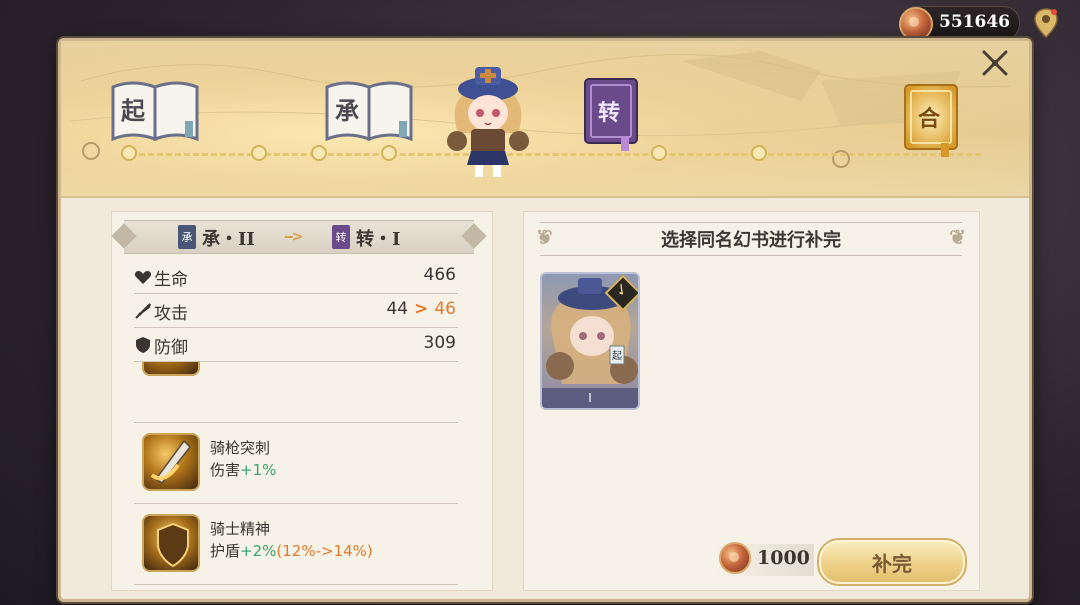 The height and width of the screenshot is (605, 1080). Describe the element at coordinates (590, 398) in the screenshot. I see `card-level: I` at that location.